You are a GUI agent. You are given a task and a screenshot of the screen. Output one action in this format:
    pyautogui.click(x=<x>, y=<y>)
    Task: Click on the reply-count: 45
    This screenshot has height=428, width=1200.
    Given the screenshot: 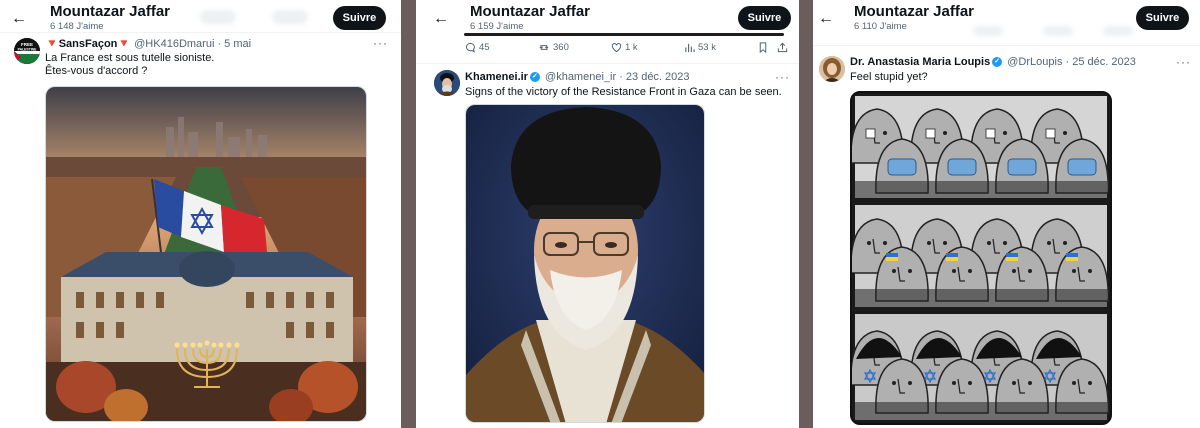 What is the action you would take?
    pyautogui.click(x=484, y=48)
    